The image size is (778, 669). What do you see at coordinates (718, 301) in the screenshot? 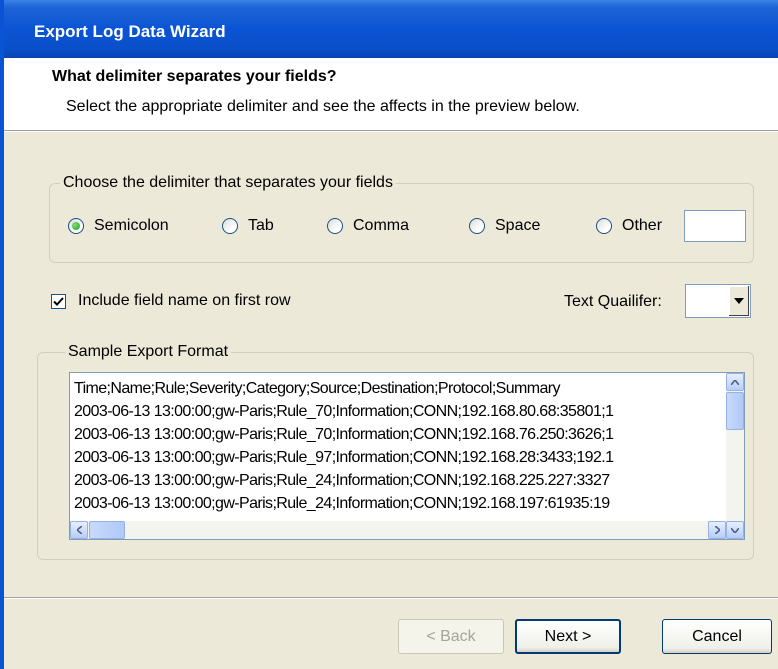
I see `text-qualifier-select` at bounding box center [718, 301].